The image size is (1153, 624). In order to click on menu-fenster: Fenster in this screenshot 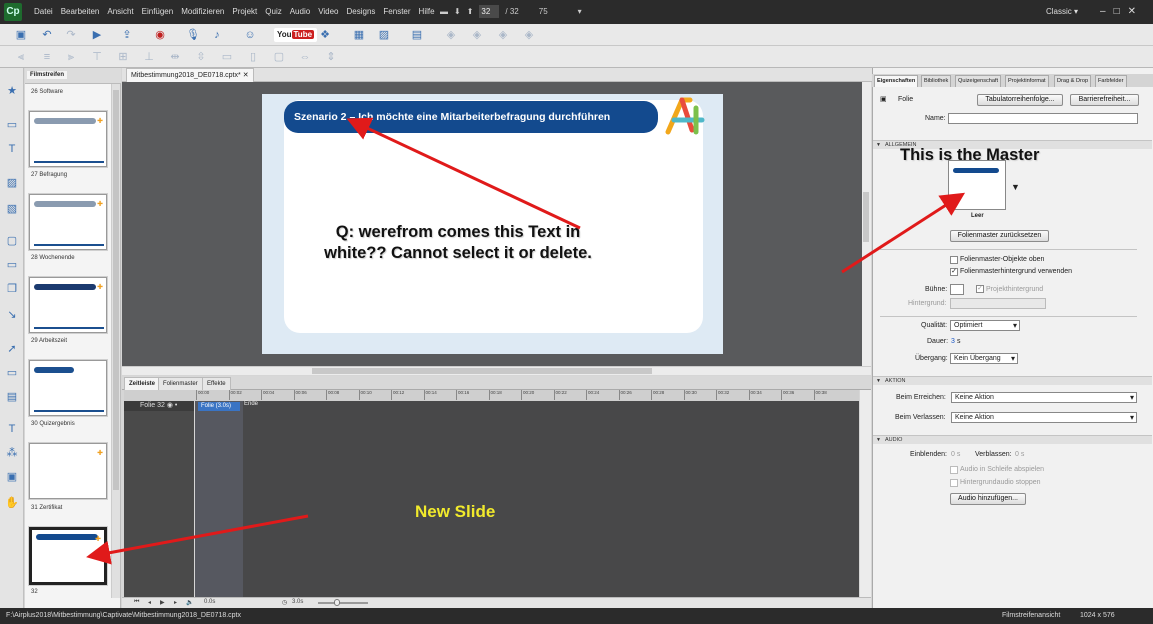, I will do `click(396, 12)`.